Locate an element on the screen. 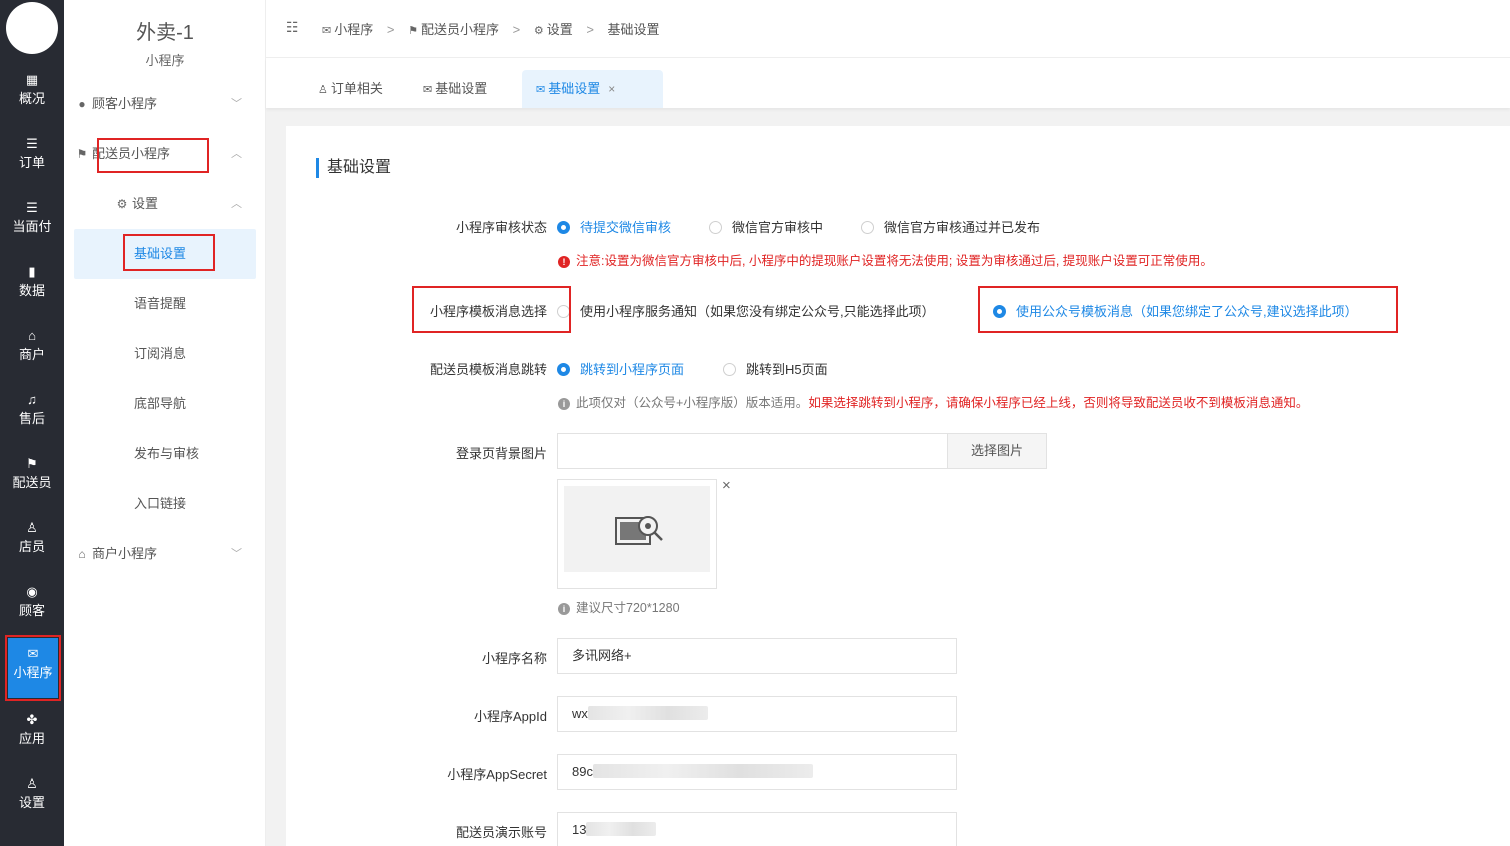 Image resolution: width=1510 pixels, height=846 pixels. avatar is located at coordinates (32, 28).